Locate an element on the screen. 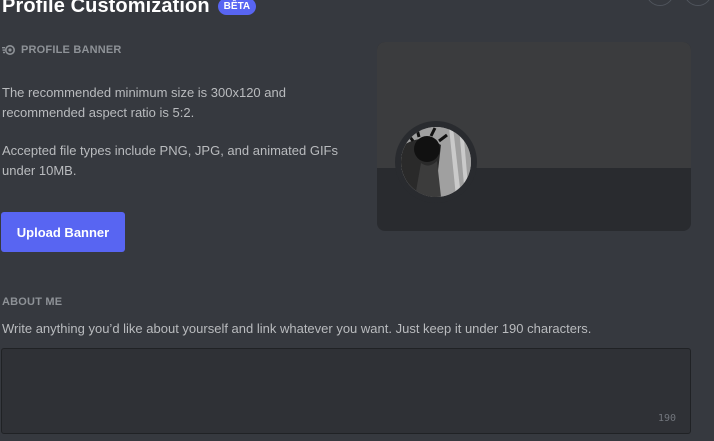 This screenshot has height=441, width=714. beta-badge: BÊTA is located at coordinates (237, 7).